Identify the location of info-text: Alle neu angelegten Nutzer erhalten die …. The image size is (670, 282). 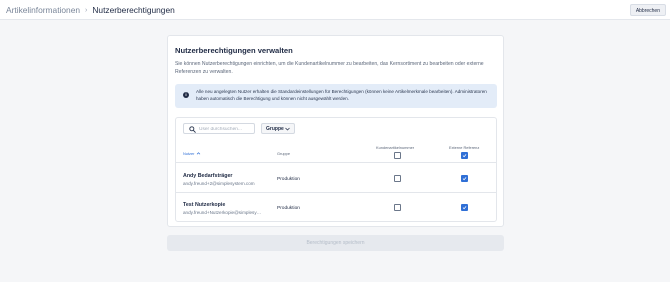
(341, 95).